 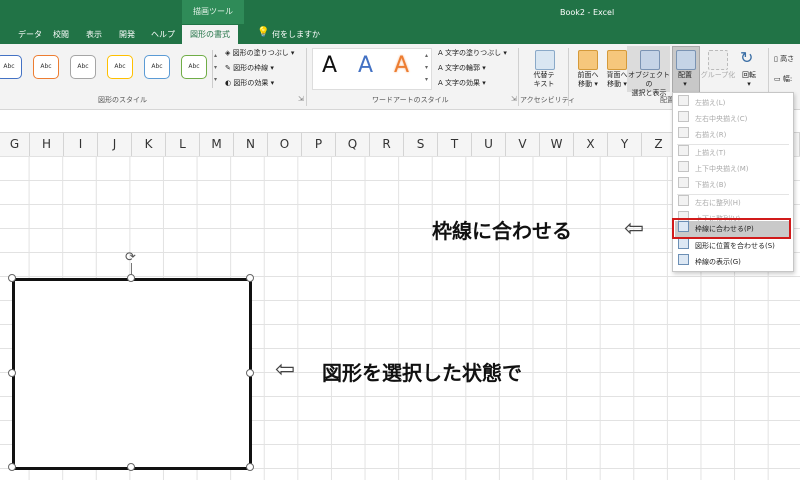 I want to click on gallery-scroll: ▴ ▾ ▾, so click(x=217, y=69).